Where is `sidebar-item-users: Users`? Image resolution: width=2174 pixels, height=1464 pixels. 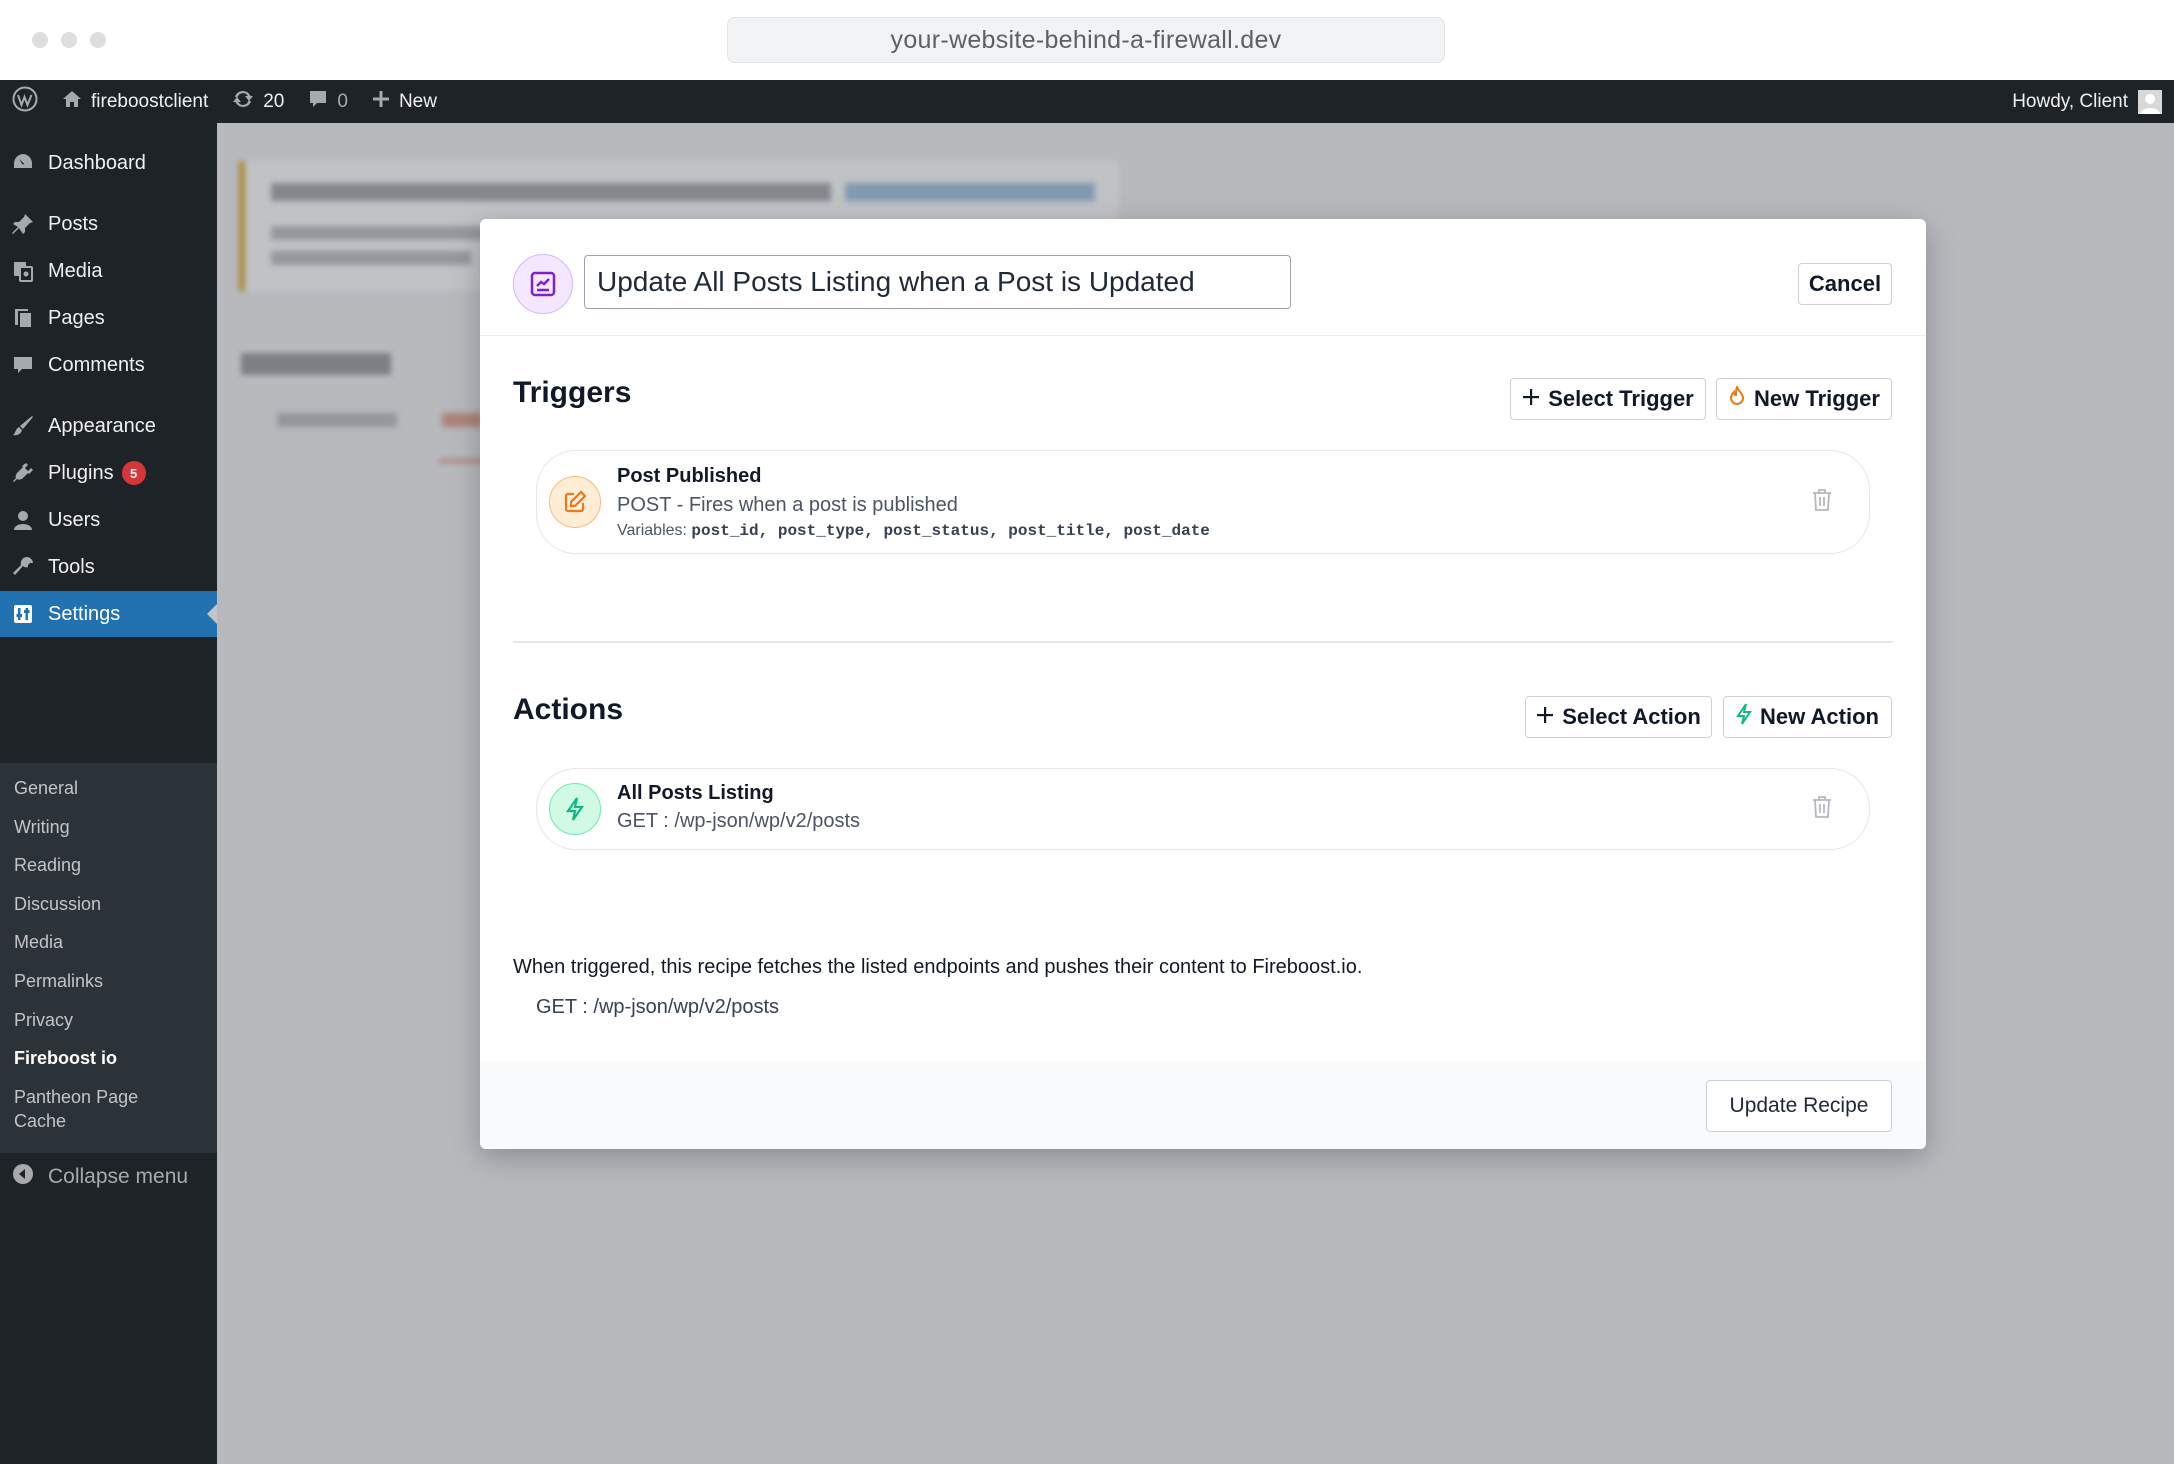 sidebar-item-users: Users is located at coordinates (108, 520).